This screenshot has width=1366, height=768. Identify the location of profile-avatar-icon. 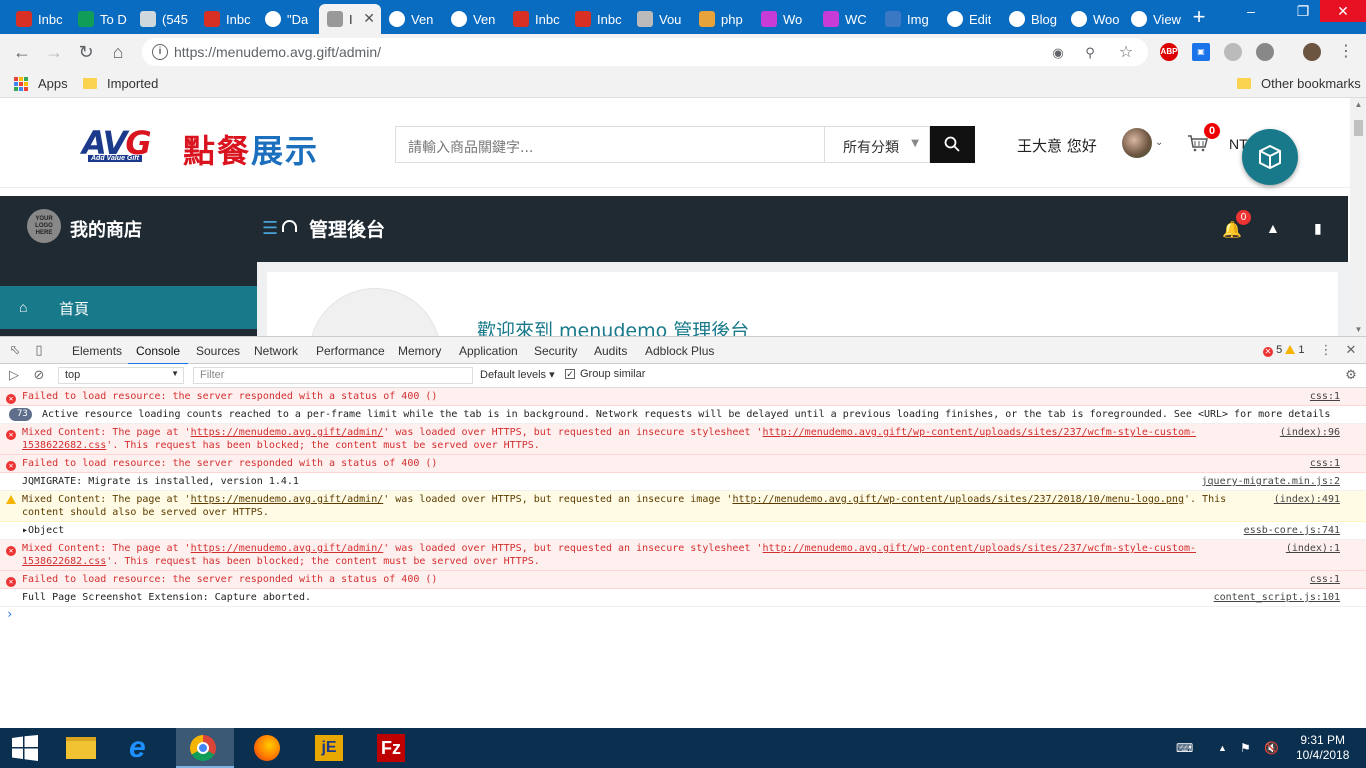
(1312, 52).